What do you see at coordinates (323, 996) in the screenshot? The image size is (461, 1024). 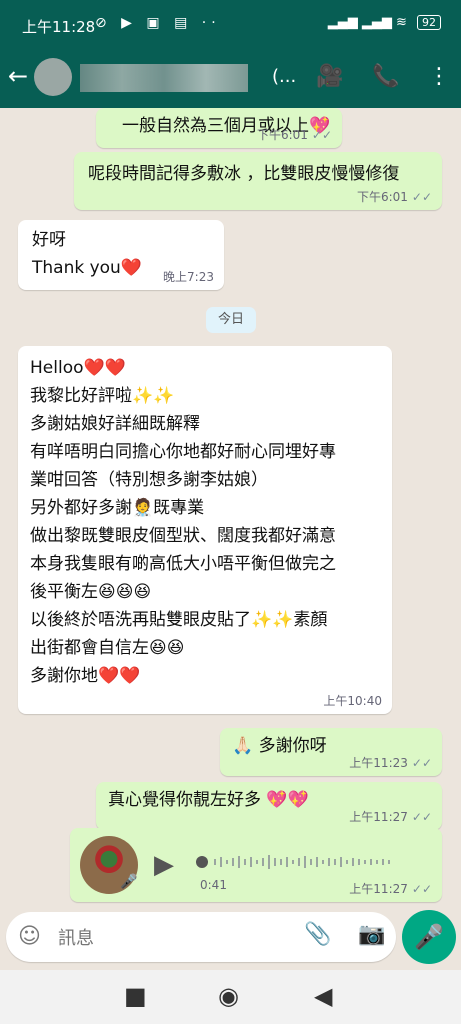 I see `back-icon: ◀` at bounding box center [323, 996].